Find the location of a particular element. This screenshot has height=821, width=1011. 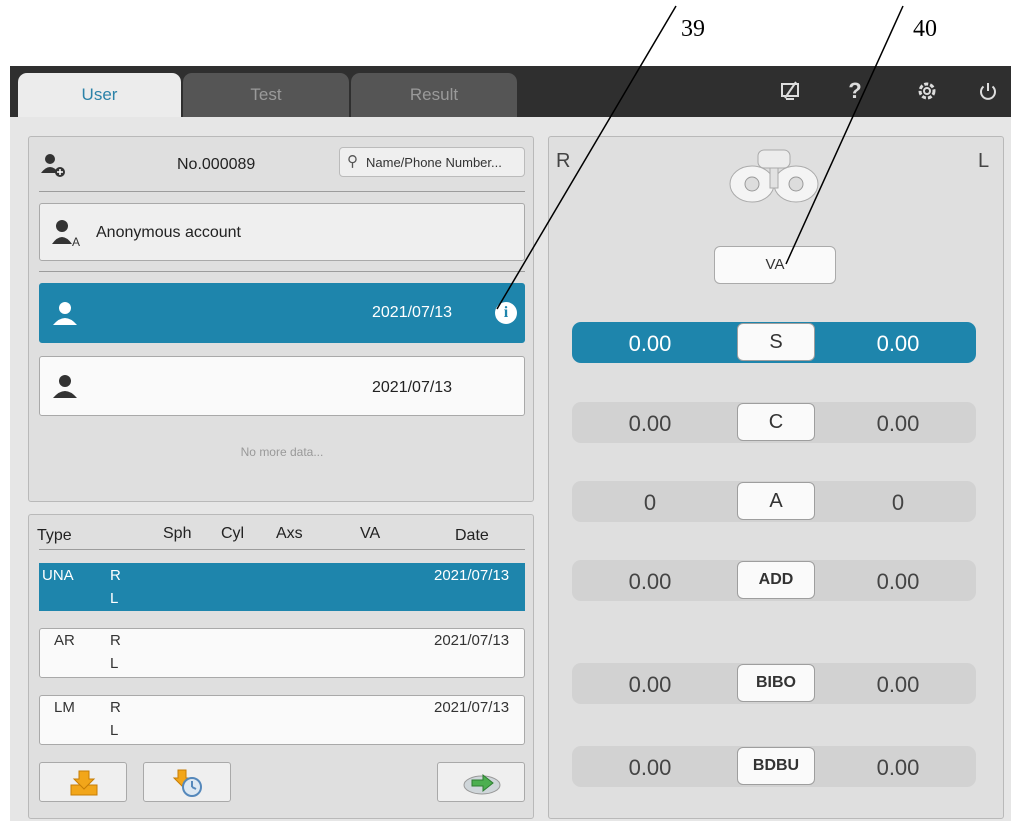

user-list-item: 2021/07/13 is located at coordinates (282, 386).